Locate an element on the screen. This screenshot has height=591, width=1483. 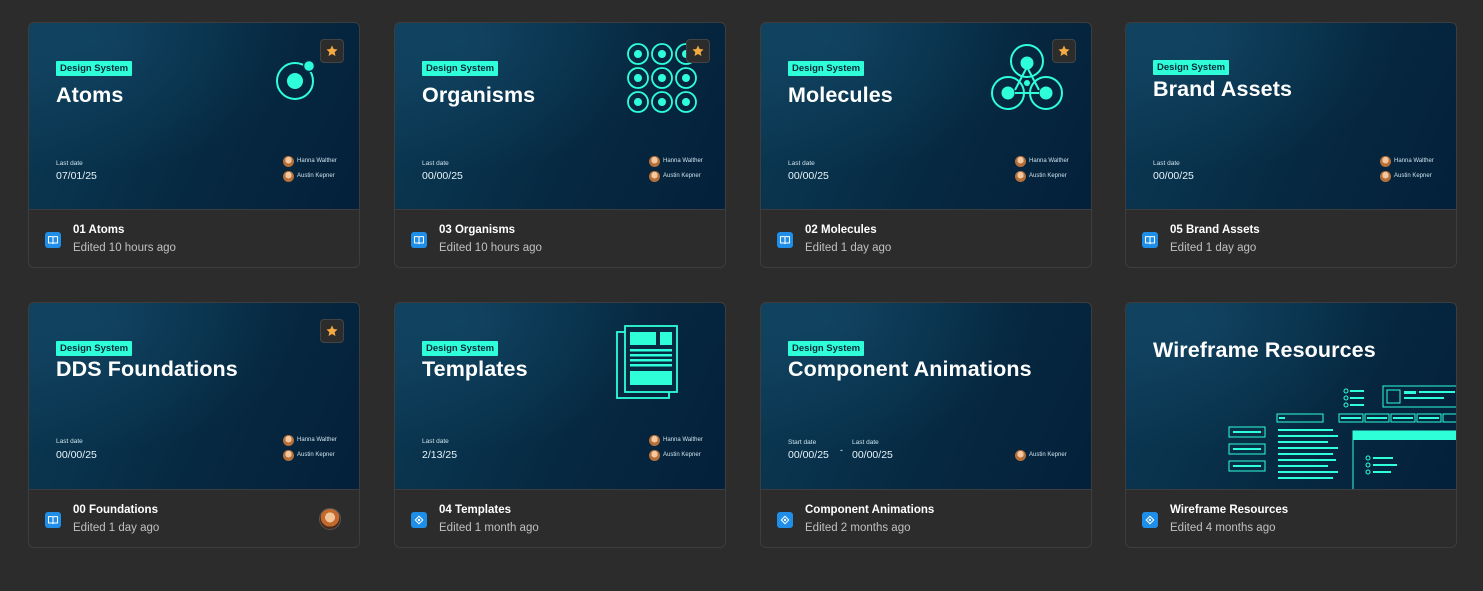
file-info: 03 Organisms Edited 10 hours ago is located at coordinates (560, 238).